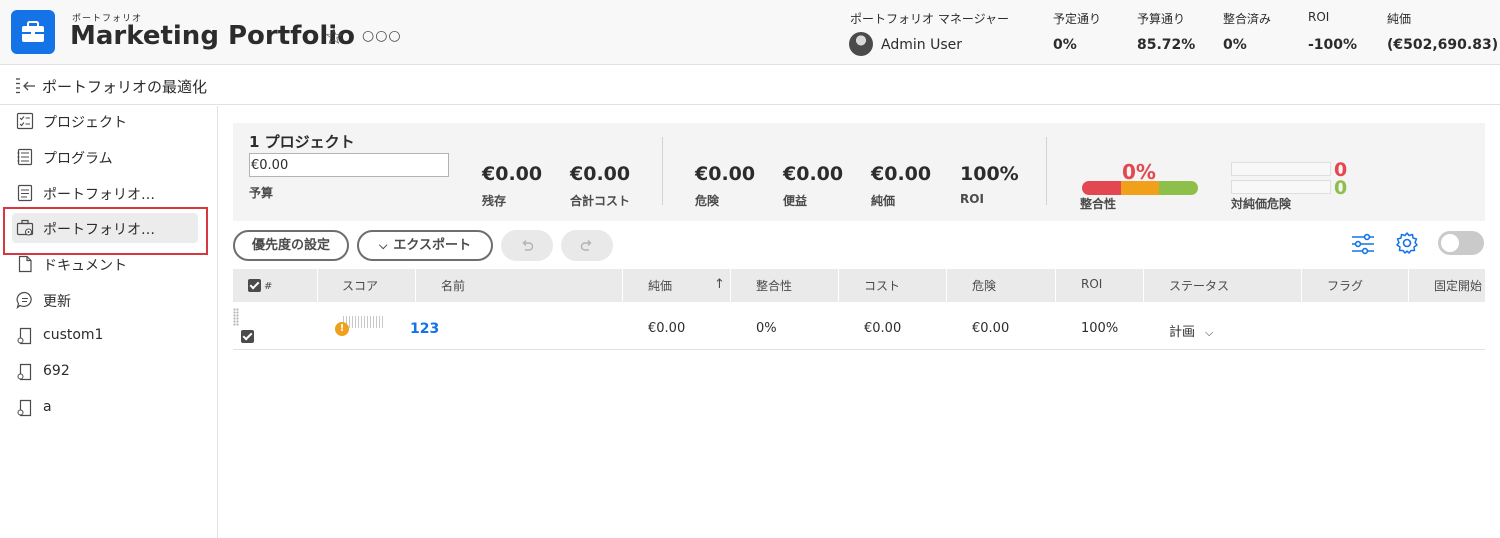 This screenshot has width=1500, height=538. What do you see at coordinates (1101, 188) in the screenshot?
I see `gauge-segment-low` at bounding box center [1101, 188].